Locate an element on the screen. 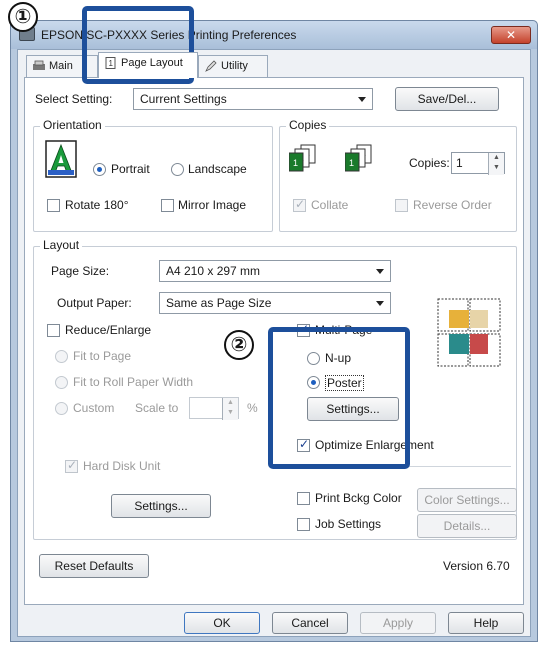 This screenshot has width=538, height=650. copies-spinner: ▲ ▼ is located at coordinates (496, 164).